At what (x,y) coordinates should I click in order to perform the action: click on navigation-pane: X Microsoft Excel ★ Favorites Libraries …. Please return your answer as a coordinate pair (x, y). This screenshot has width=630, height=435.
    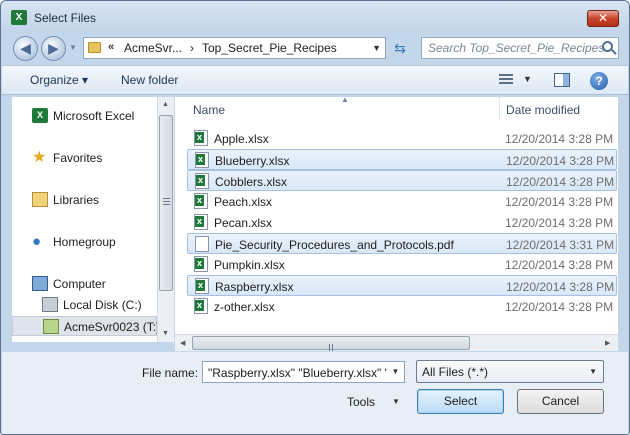
    Looking at the image, I should click on (86, 219).